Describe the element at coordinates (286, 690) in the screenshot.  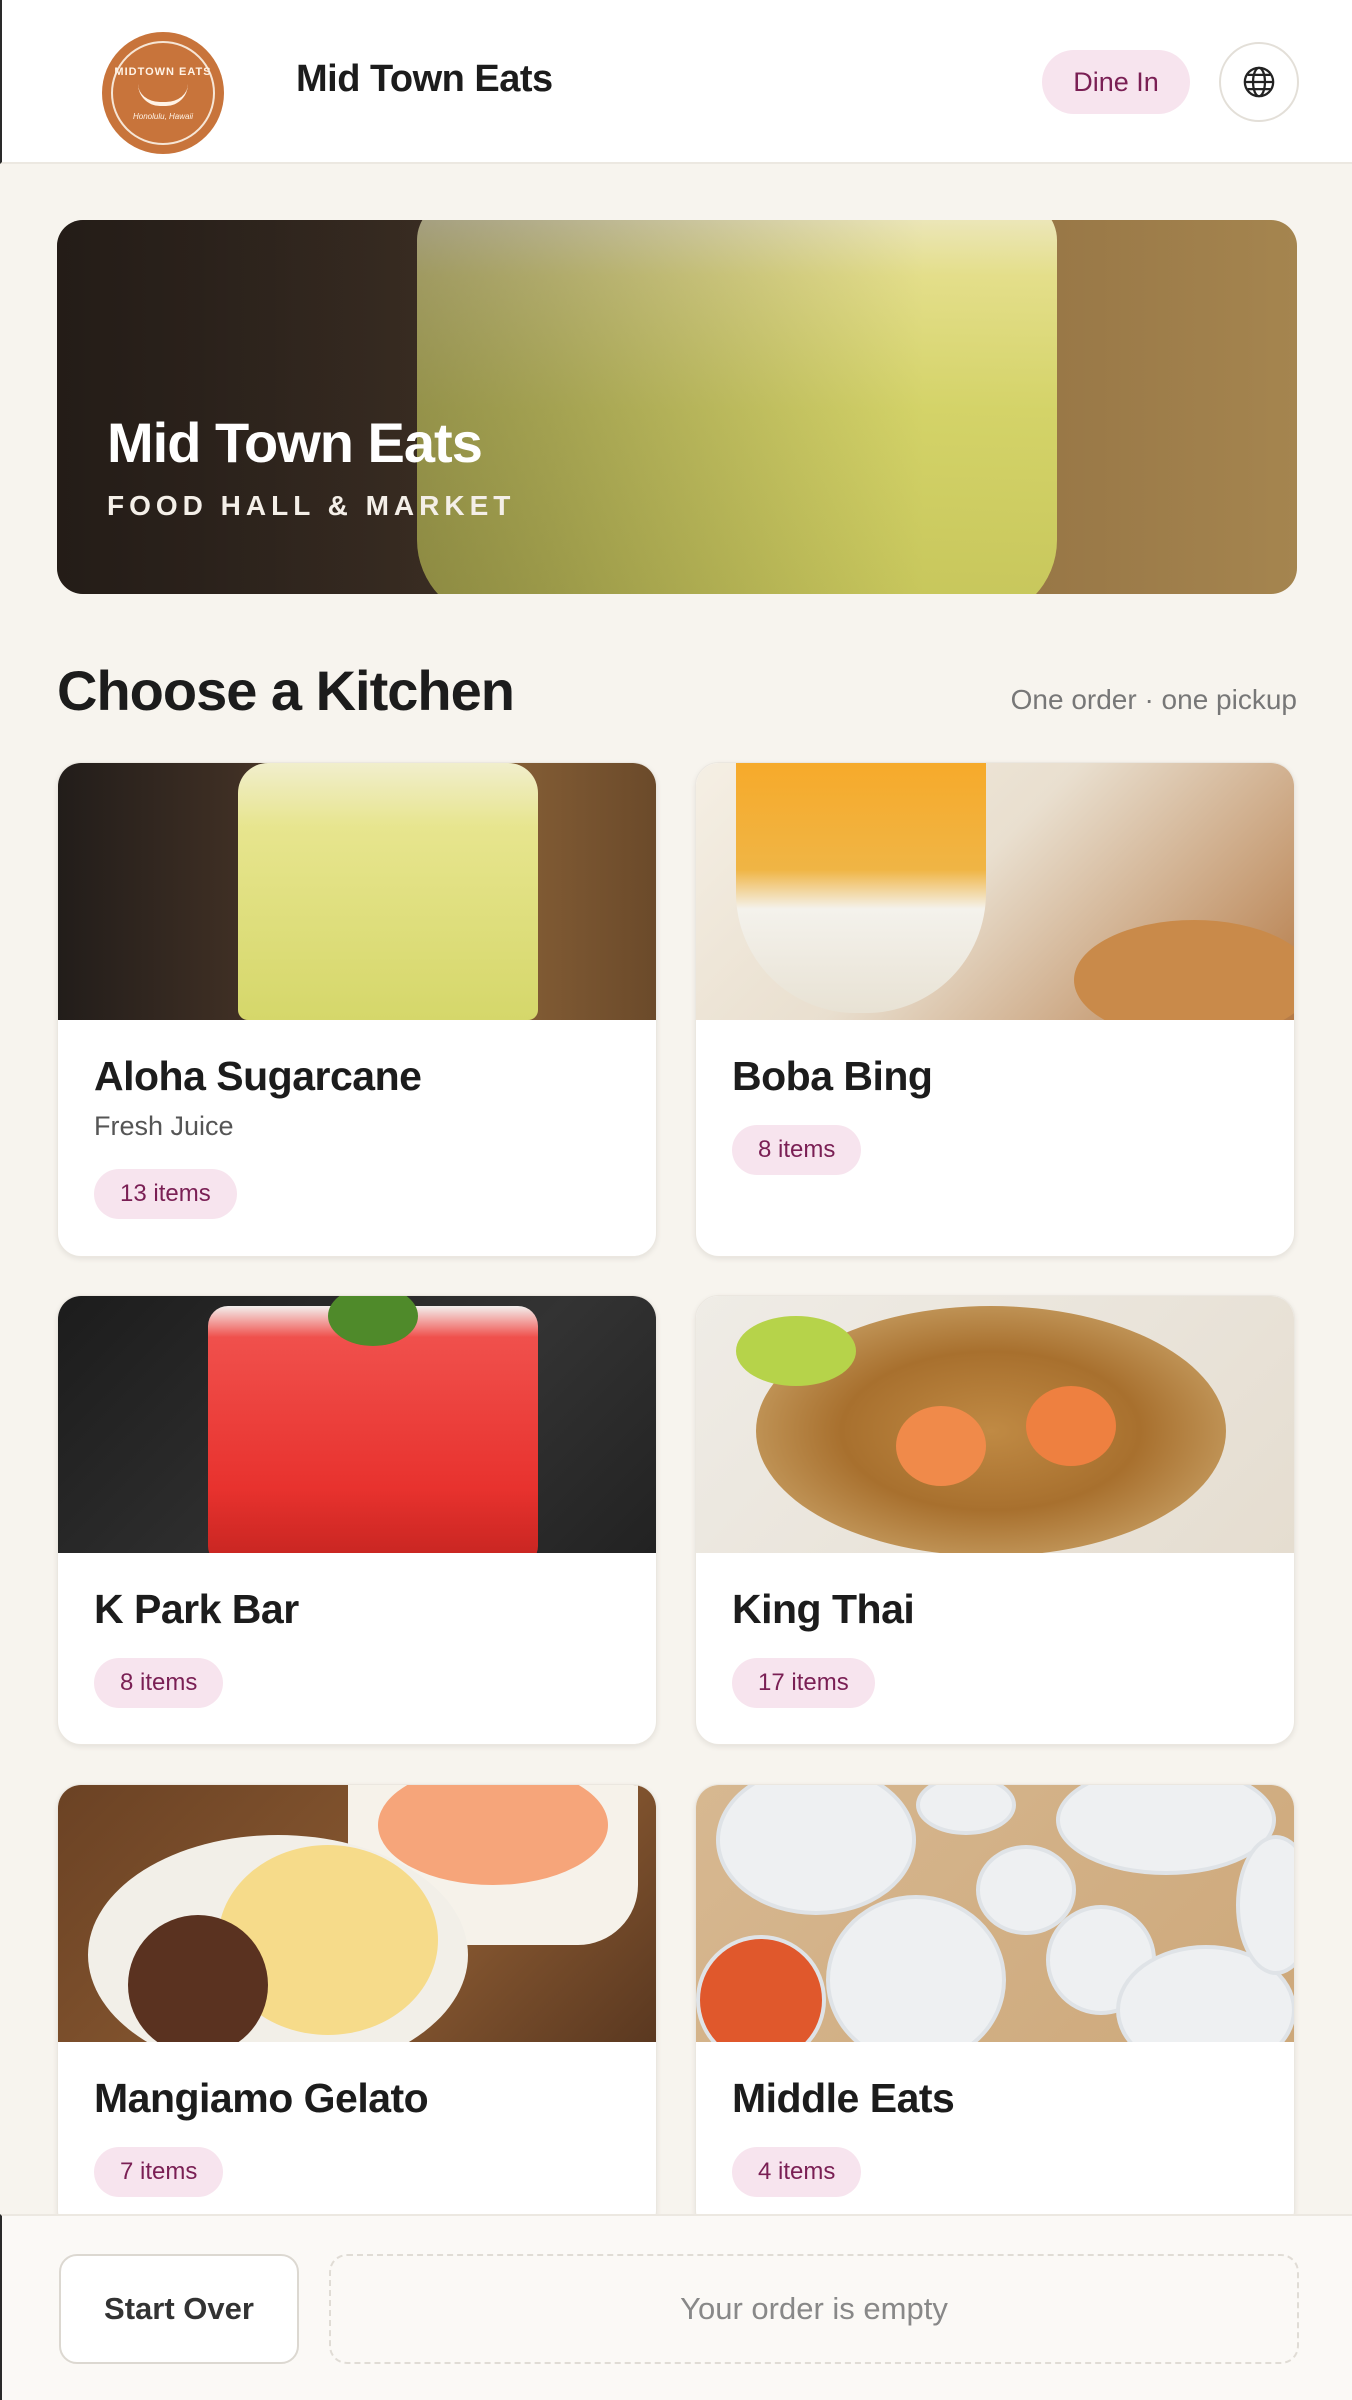
I see `section-title: Choose a Kitchen` at that location.